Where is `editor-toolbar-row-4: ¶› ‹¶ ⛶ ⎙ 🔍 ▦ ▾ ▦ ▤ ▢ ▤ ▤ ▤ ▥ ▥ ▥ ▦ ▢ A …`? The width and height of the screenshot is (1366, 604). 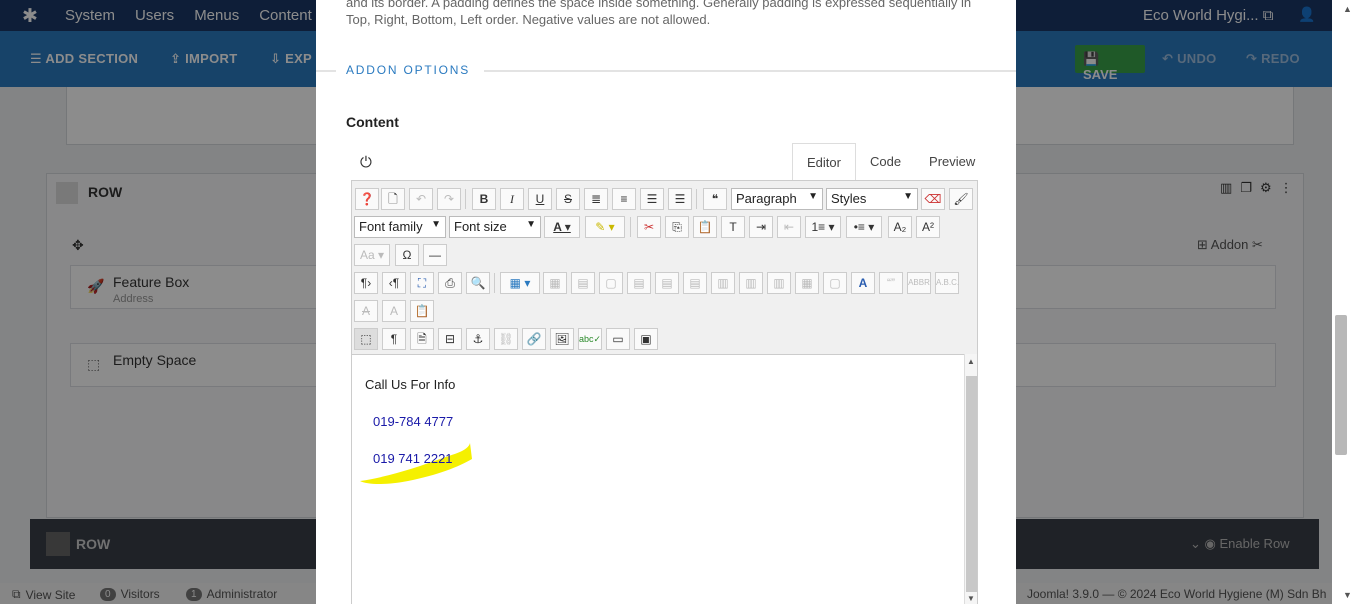
editor-toolbar-row-4: ¶› ‹¶ ⛶ ⎙ 🔍 ▦ ▾ ▦ ▤ ▢ ▤ ▤ ▤ ▥ ▥ ▥ ▦ ▢ A … is located at coordinates (664, 283).